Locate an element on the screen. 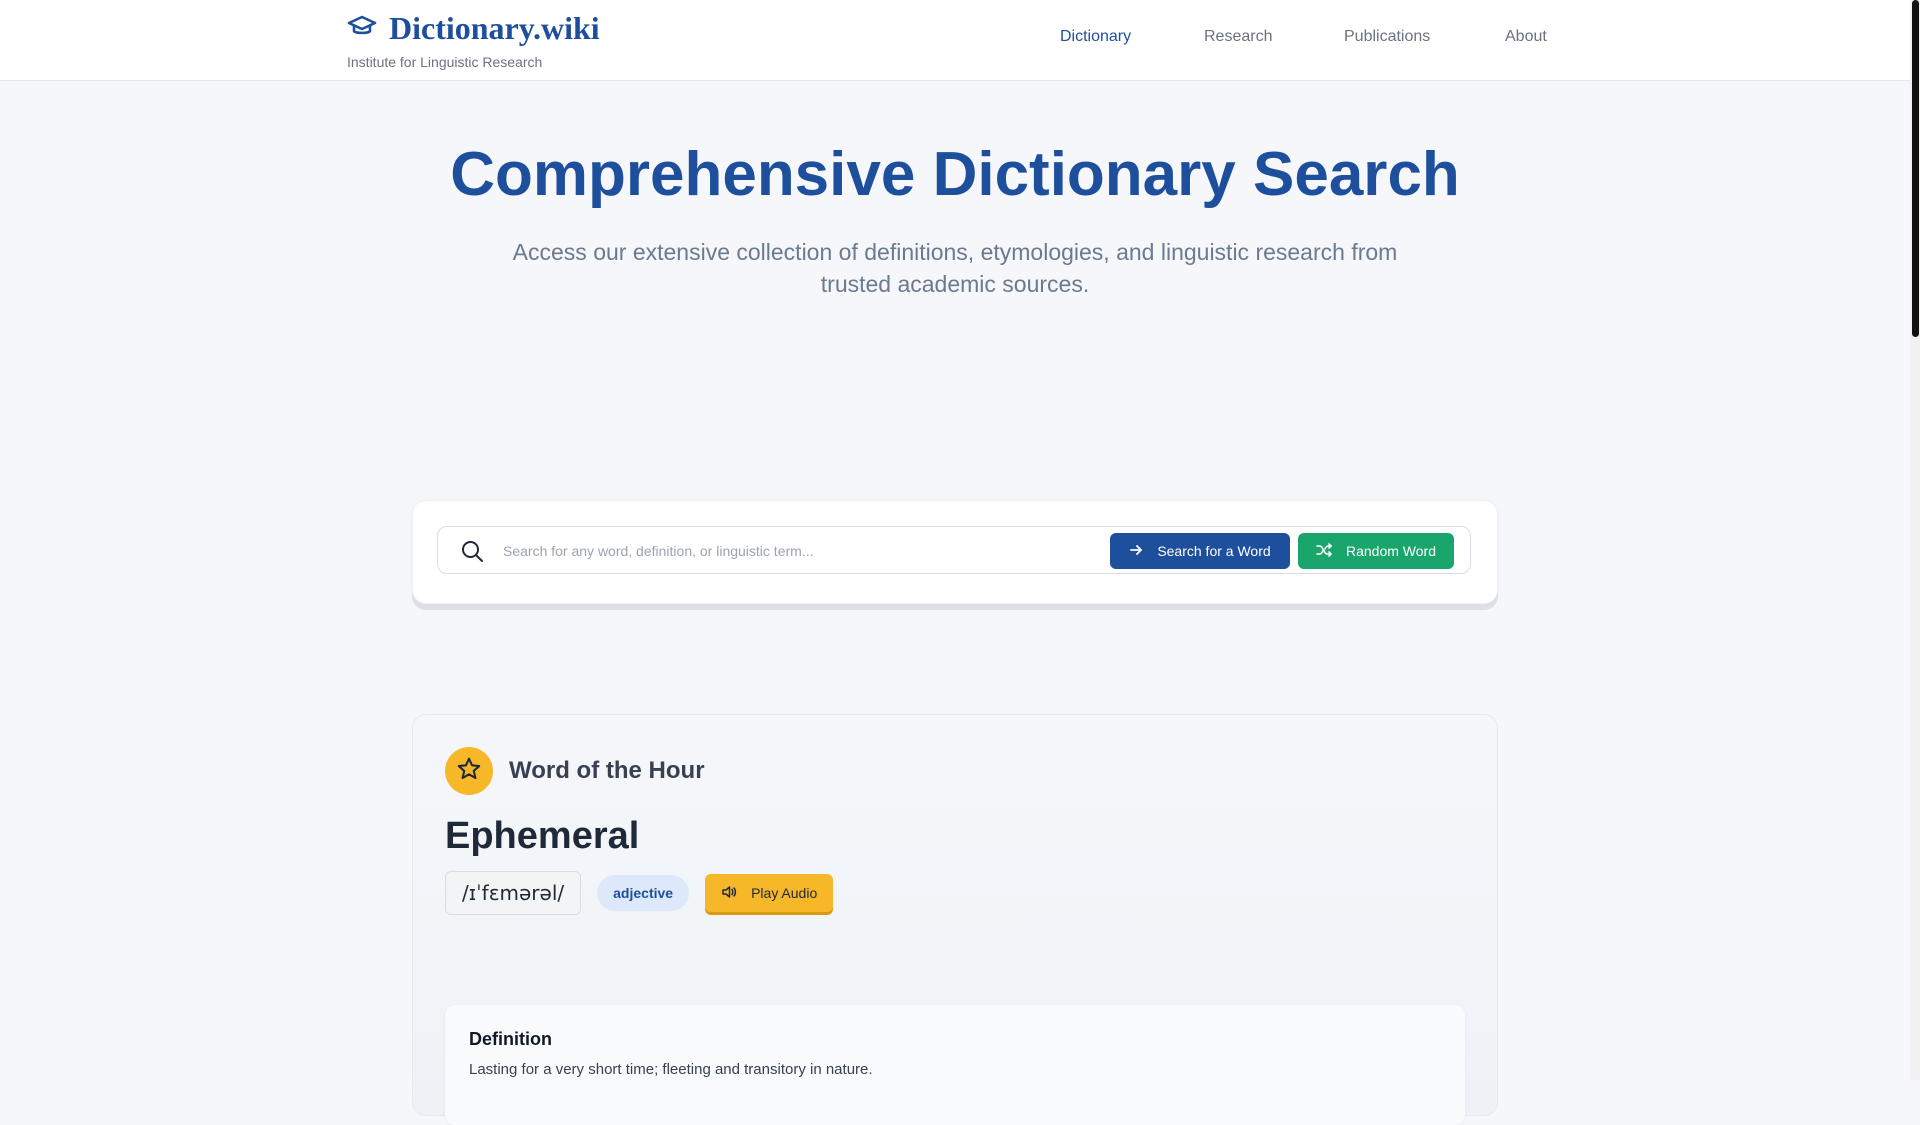  search-bar: Search for a Word Random Word is located at coordinates (954, 550).